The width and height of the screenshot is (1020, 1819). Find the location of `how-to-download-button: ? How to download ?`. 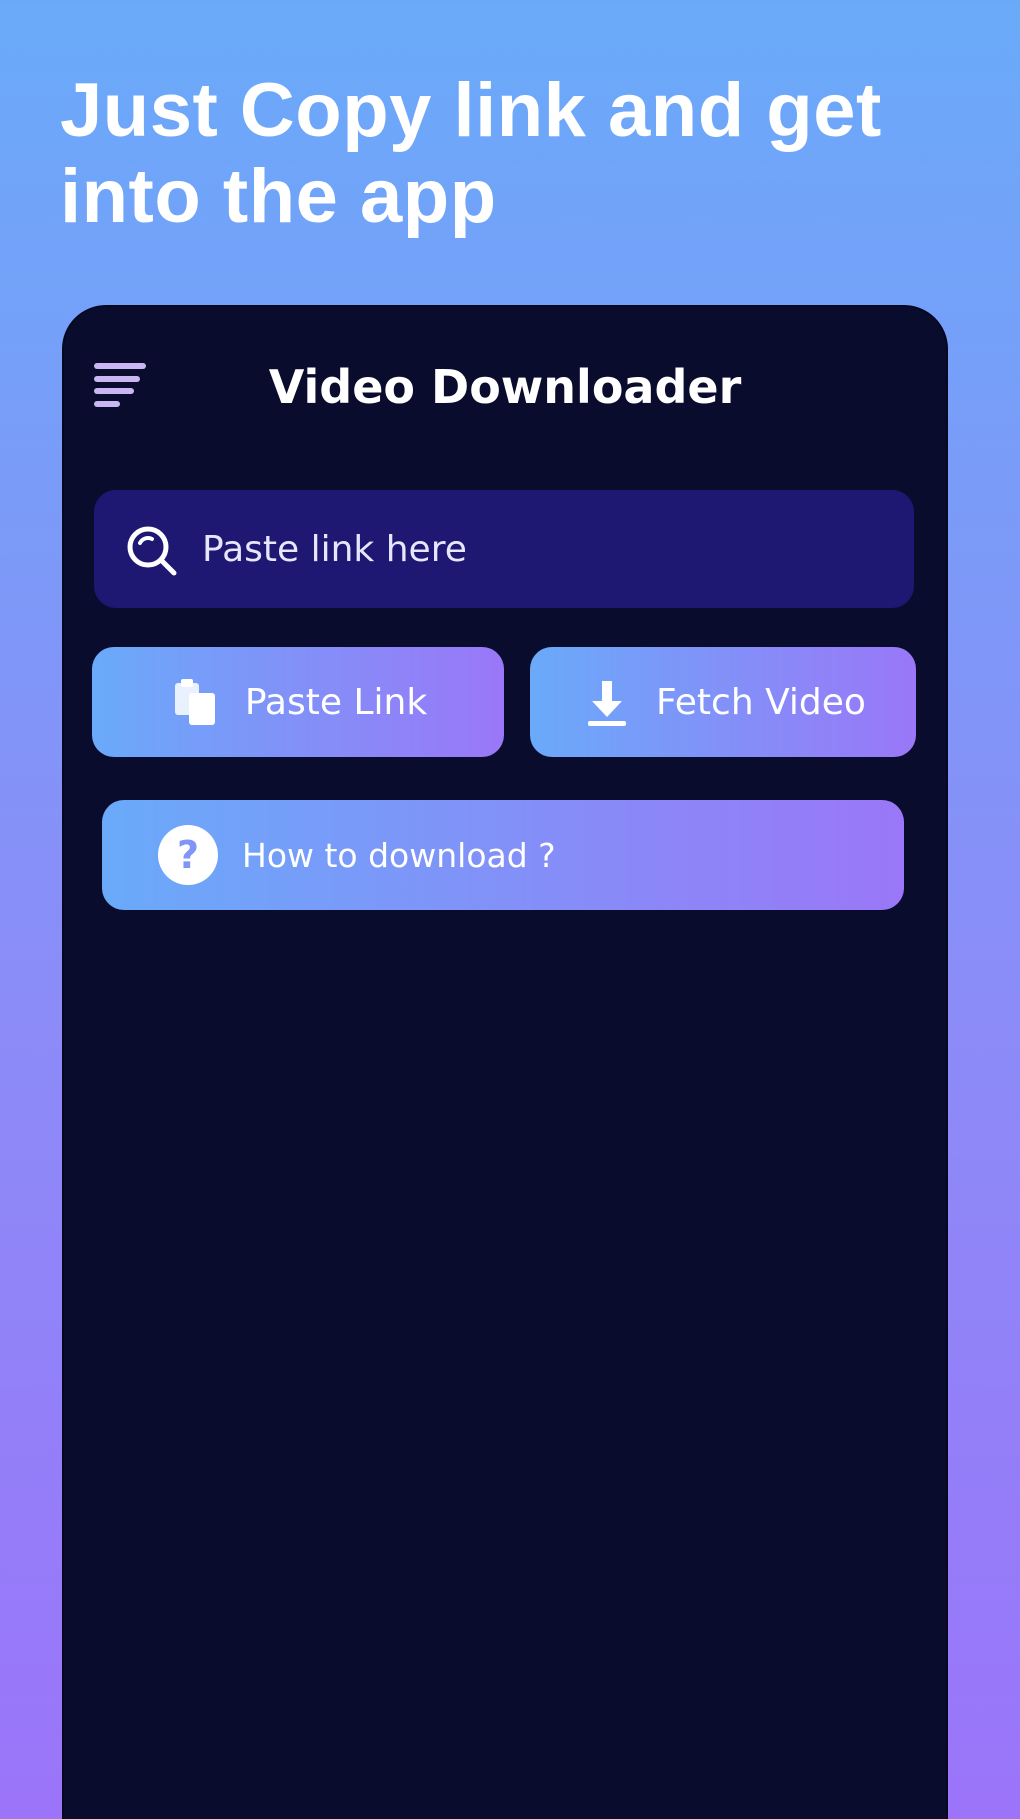

how-to-download-button: ? How to download ? is located at coordinates (503, 855).